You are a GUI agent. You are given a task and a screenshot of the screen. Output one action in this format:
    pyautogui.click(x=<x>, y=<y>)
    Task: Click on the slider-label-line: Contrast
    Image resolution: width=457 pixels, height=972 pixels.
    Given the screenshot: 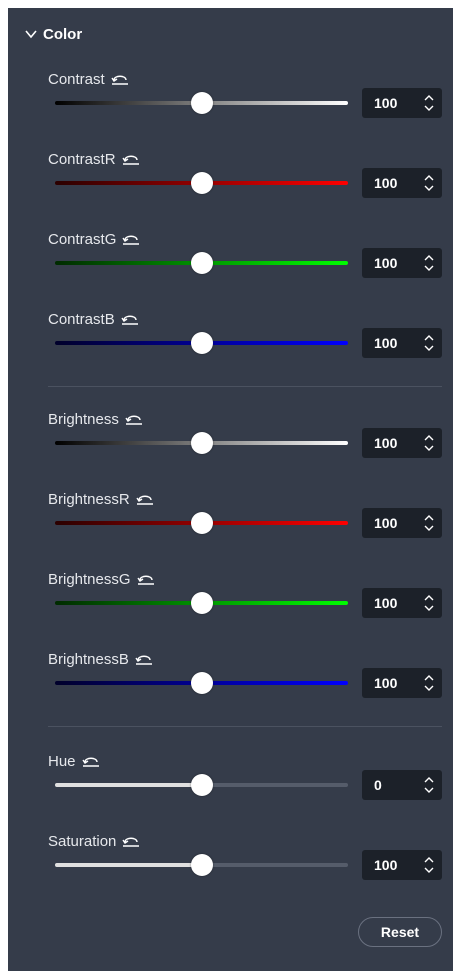 What is the action you would take?
    pyautogui.click(x=88, y=79)
    